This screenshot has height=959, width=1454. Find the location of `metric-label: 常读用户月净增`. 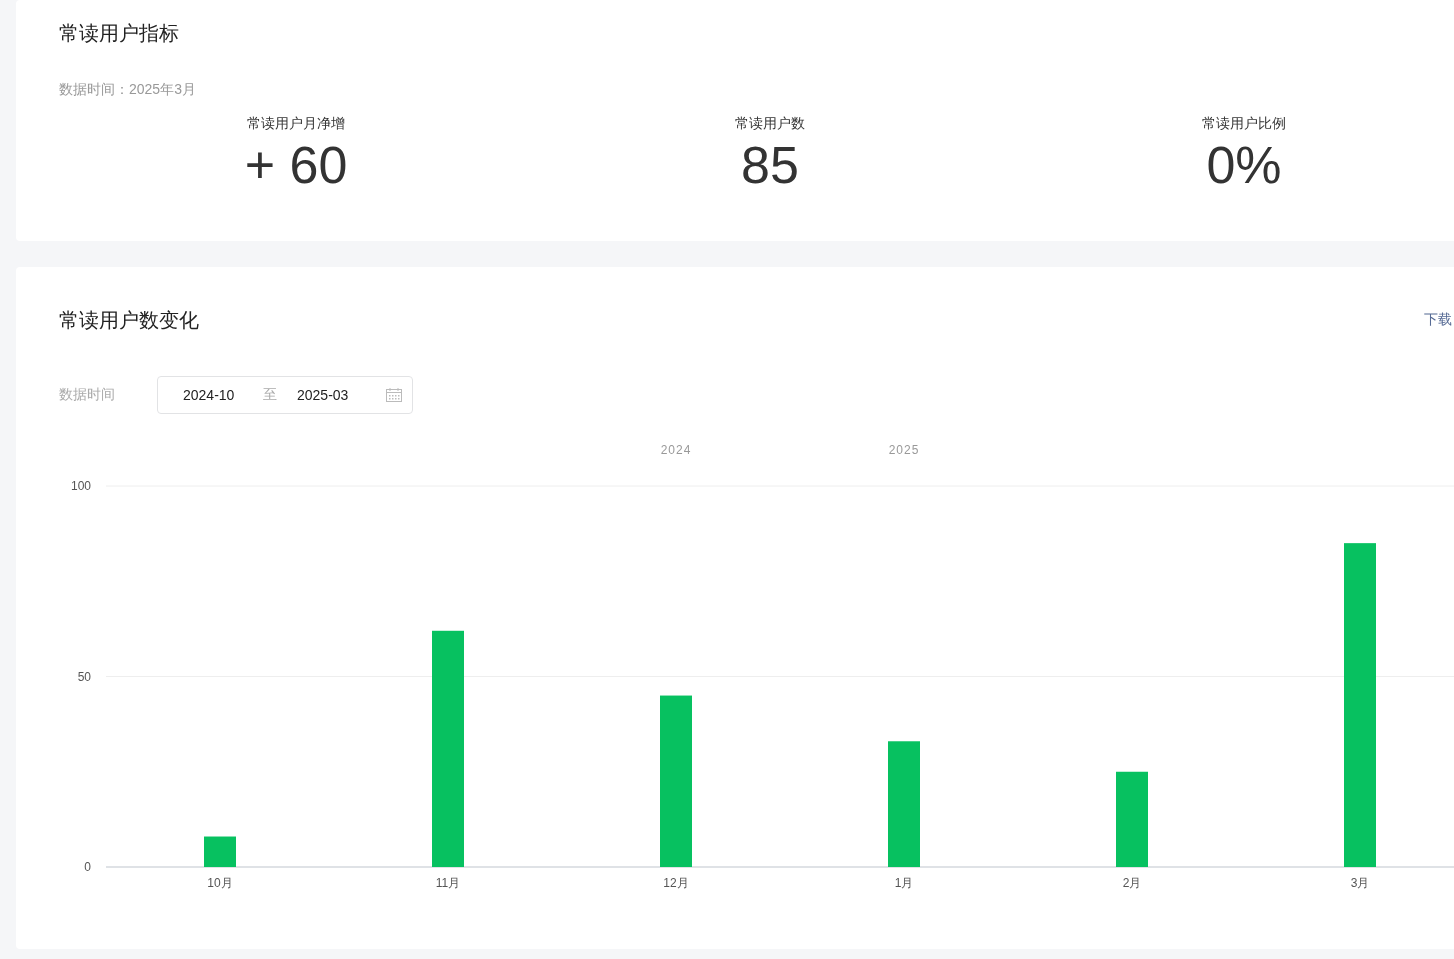

metric-label: 常读用户月净增 is located at coordinates (296, 124).